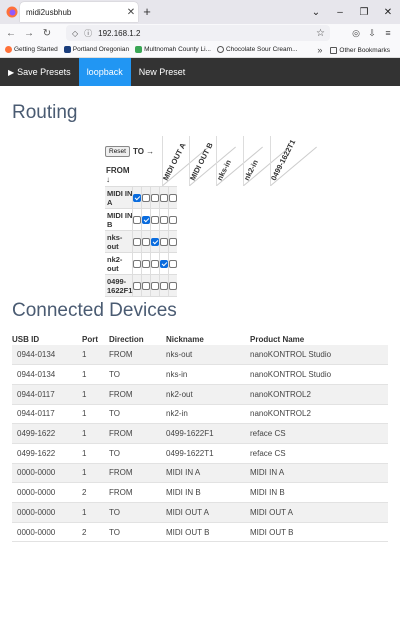 The height and width of the screenshot is (620, 400). Describe the element at coordinates (44, 72) in the screenshot. I see `save-presets-label: Save Presets` at that location.